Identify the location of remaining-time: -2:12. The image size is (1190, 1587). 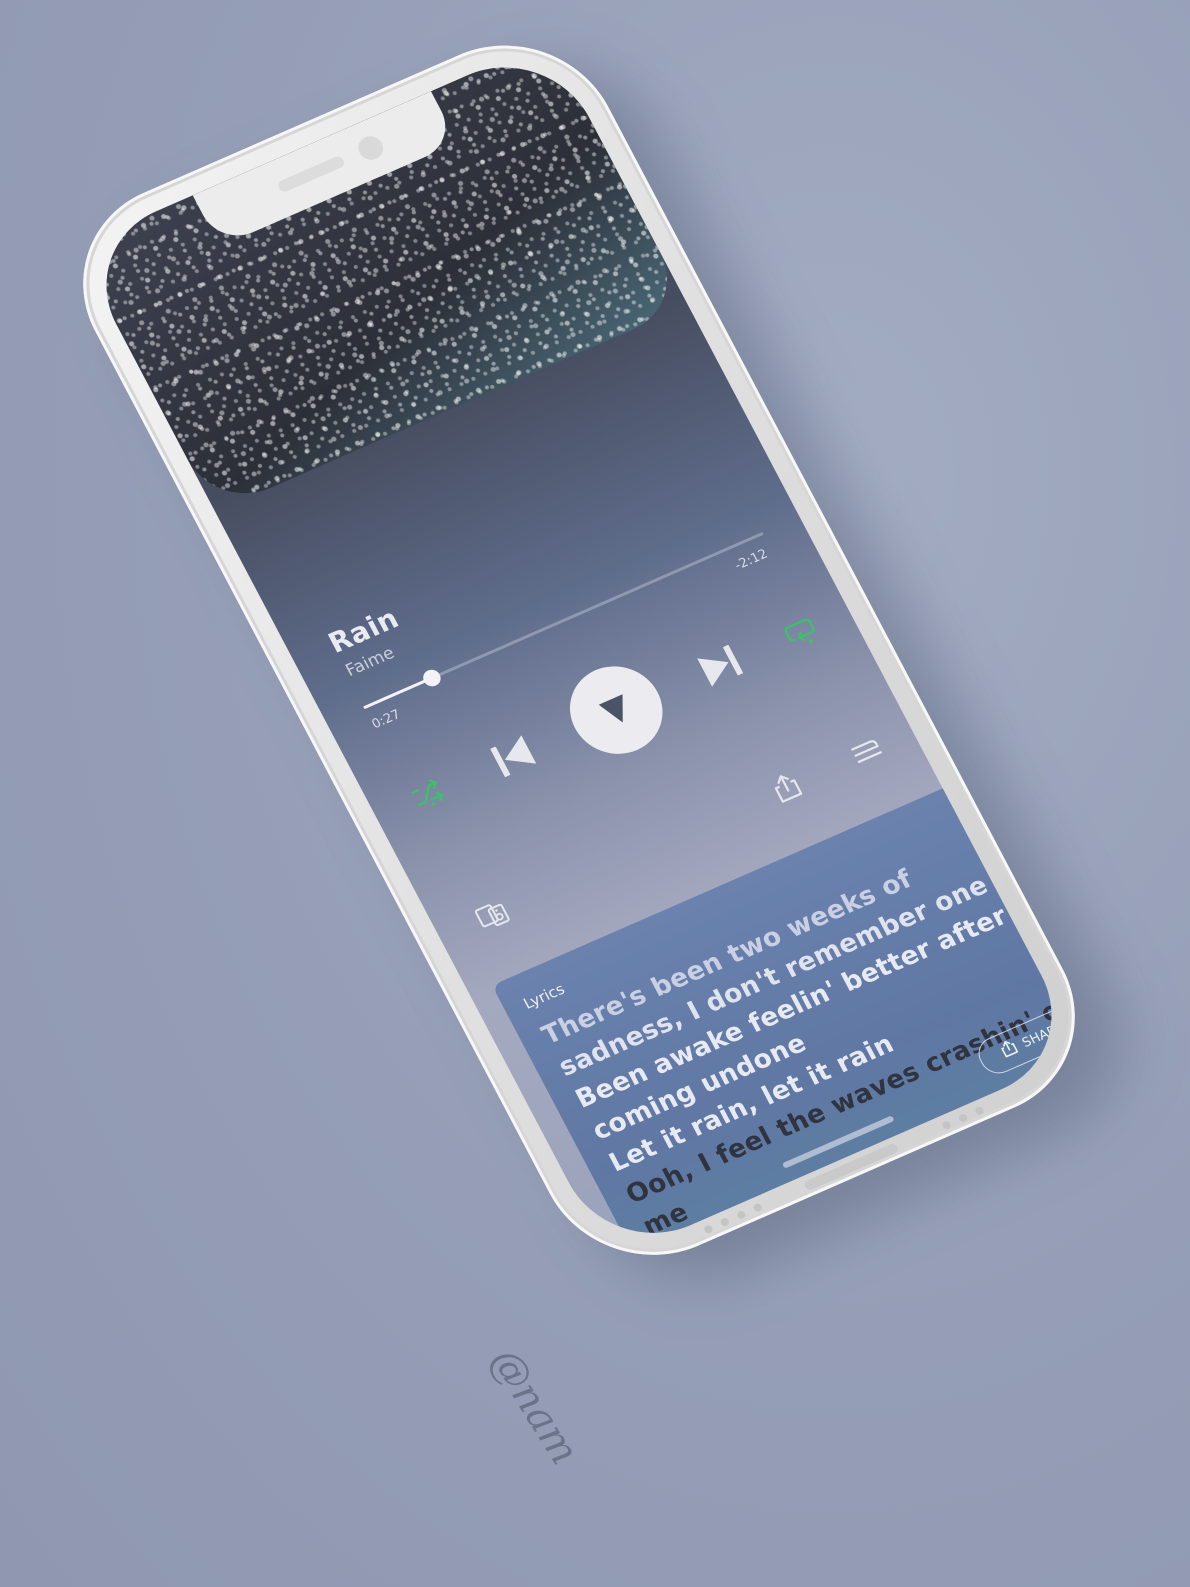
(751, 560).